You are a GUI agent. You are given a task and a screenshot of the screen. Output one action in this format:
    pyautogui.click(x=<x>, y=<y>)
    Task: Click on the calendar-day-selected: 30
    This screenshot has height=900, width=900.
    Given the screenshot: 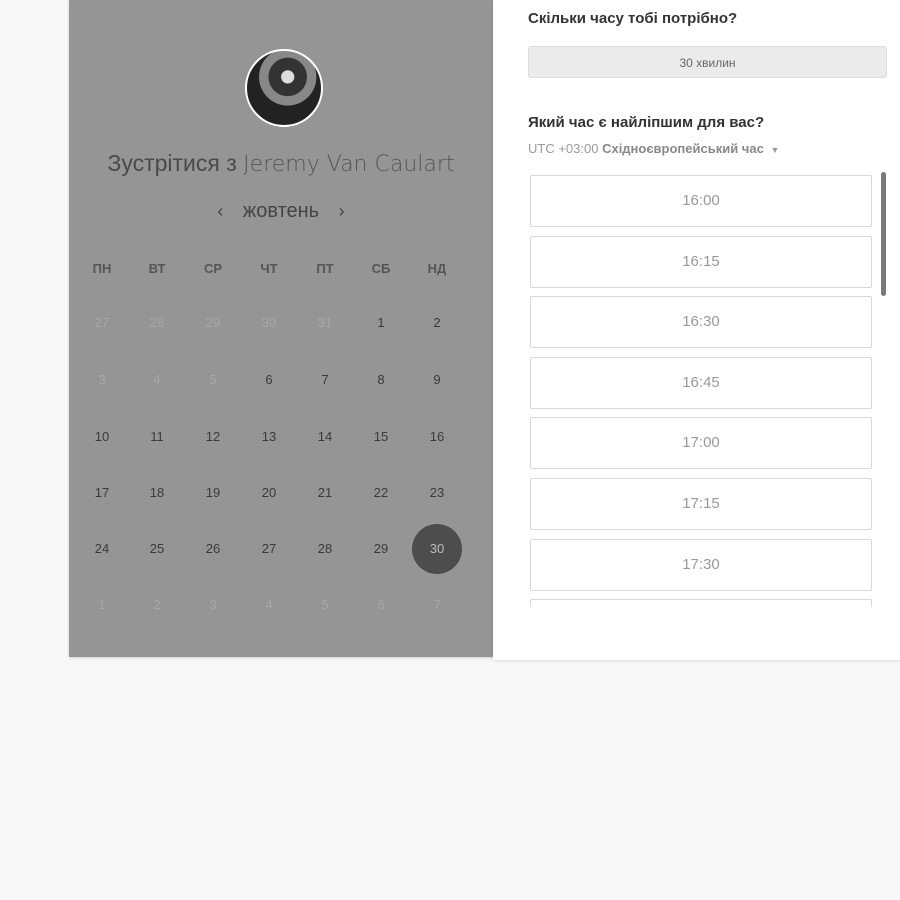 What is the action you would take?
    pyautogui.click(x=437, y=549)
    